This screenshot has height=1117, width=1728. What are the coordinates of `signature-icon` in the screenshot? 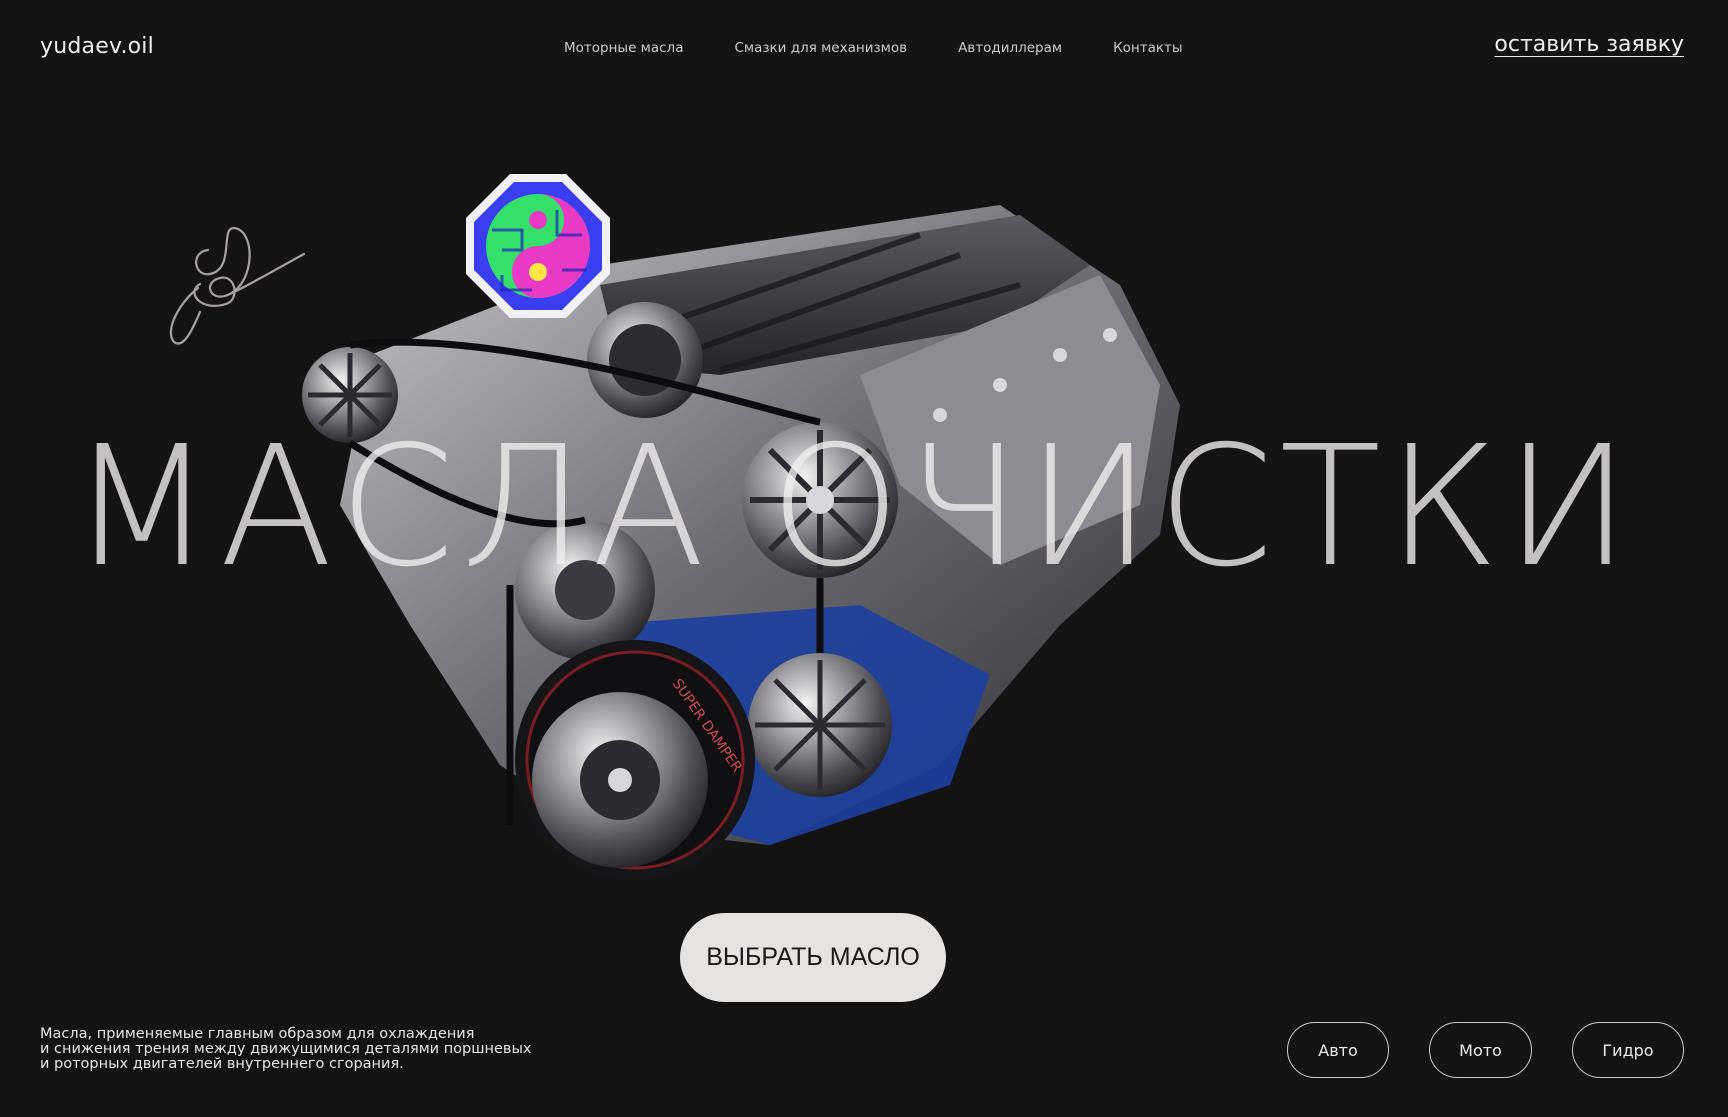 It's located at (237, 285).